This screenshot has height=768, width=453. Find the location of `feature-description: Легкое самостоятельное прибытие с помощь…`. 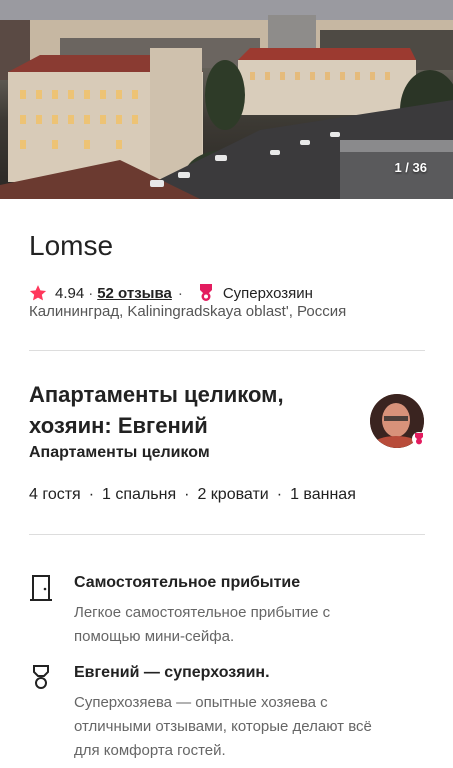

feature-description: Легкое самостоятельное прибытие с помощь… is located at coordinates (202, 624).